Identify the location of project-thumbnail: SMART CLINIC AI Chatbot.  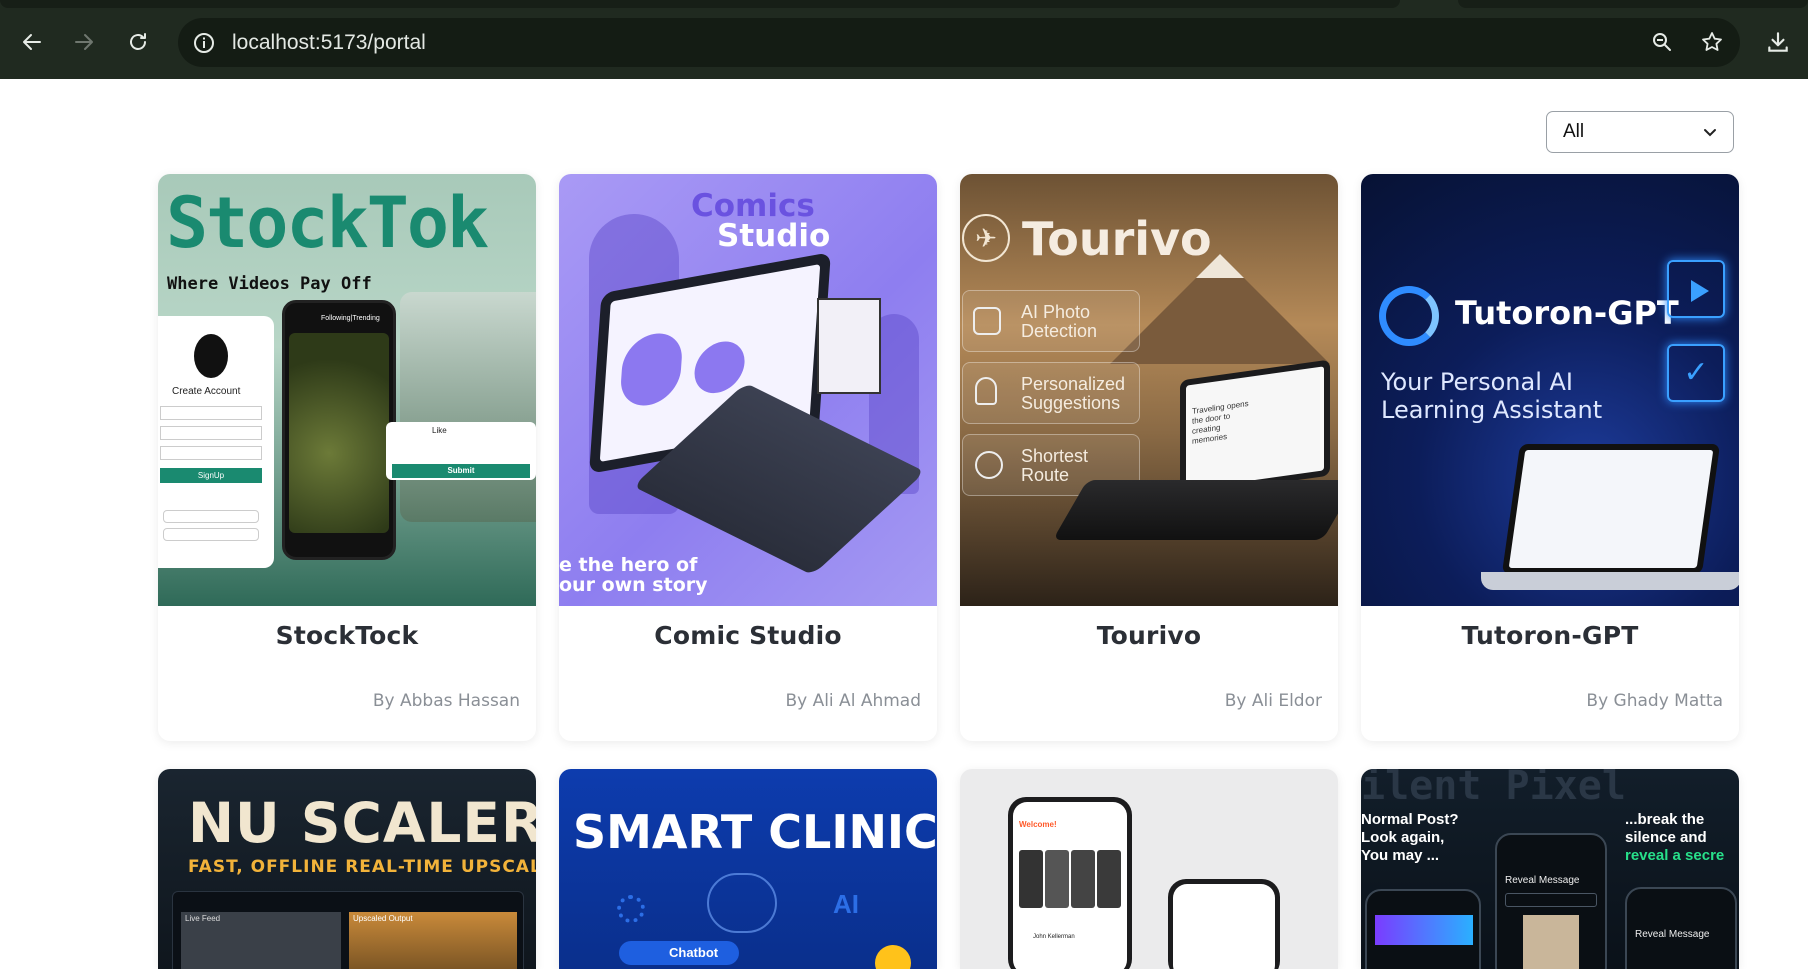
(748, 869).